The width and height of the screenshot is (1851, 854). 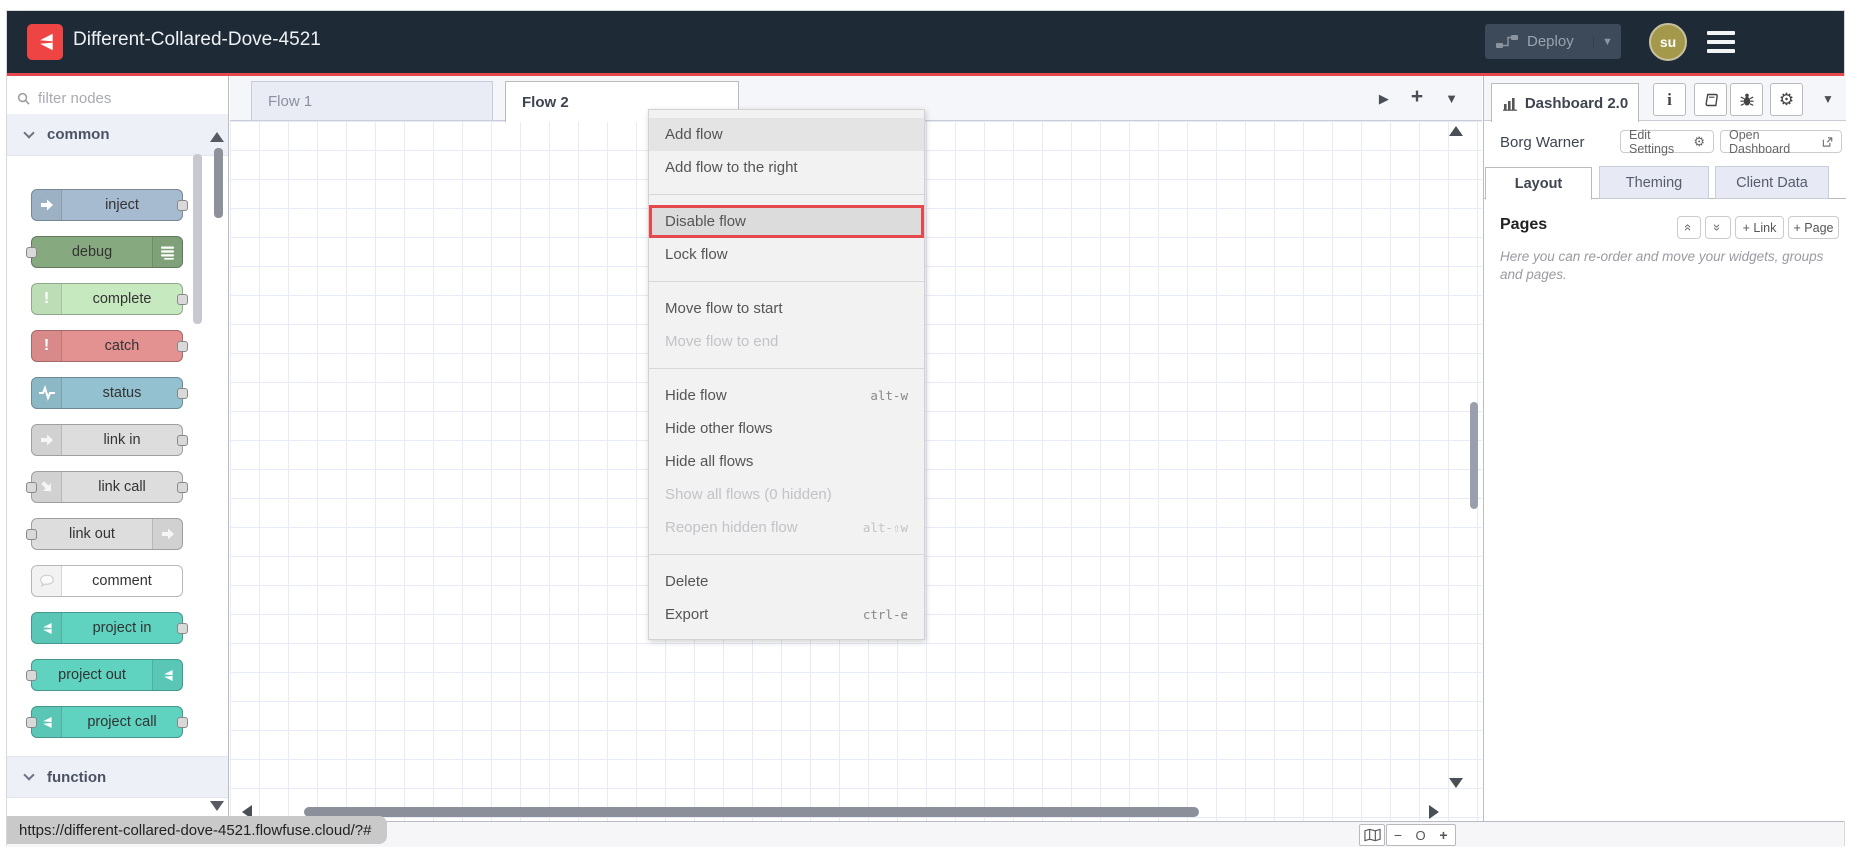 I want to click on menu-item-disable-flow: Disable flow, so click(x=786, y=221).